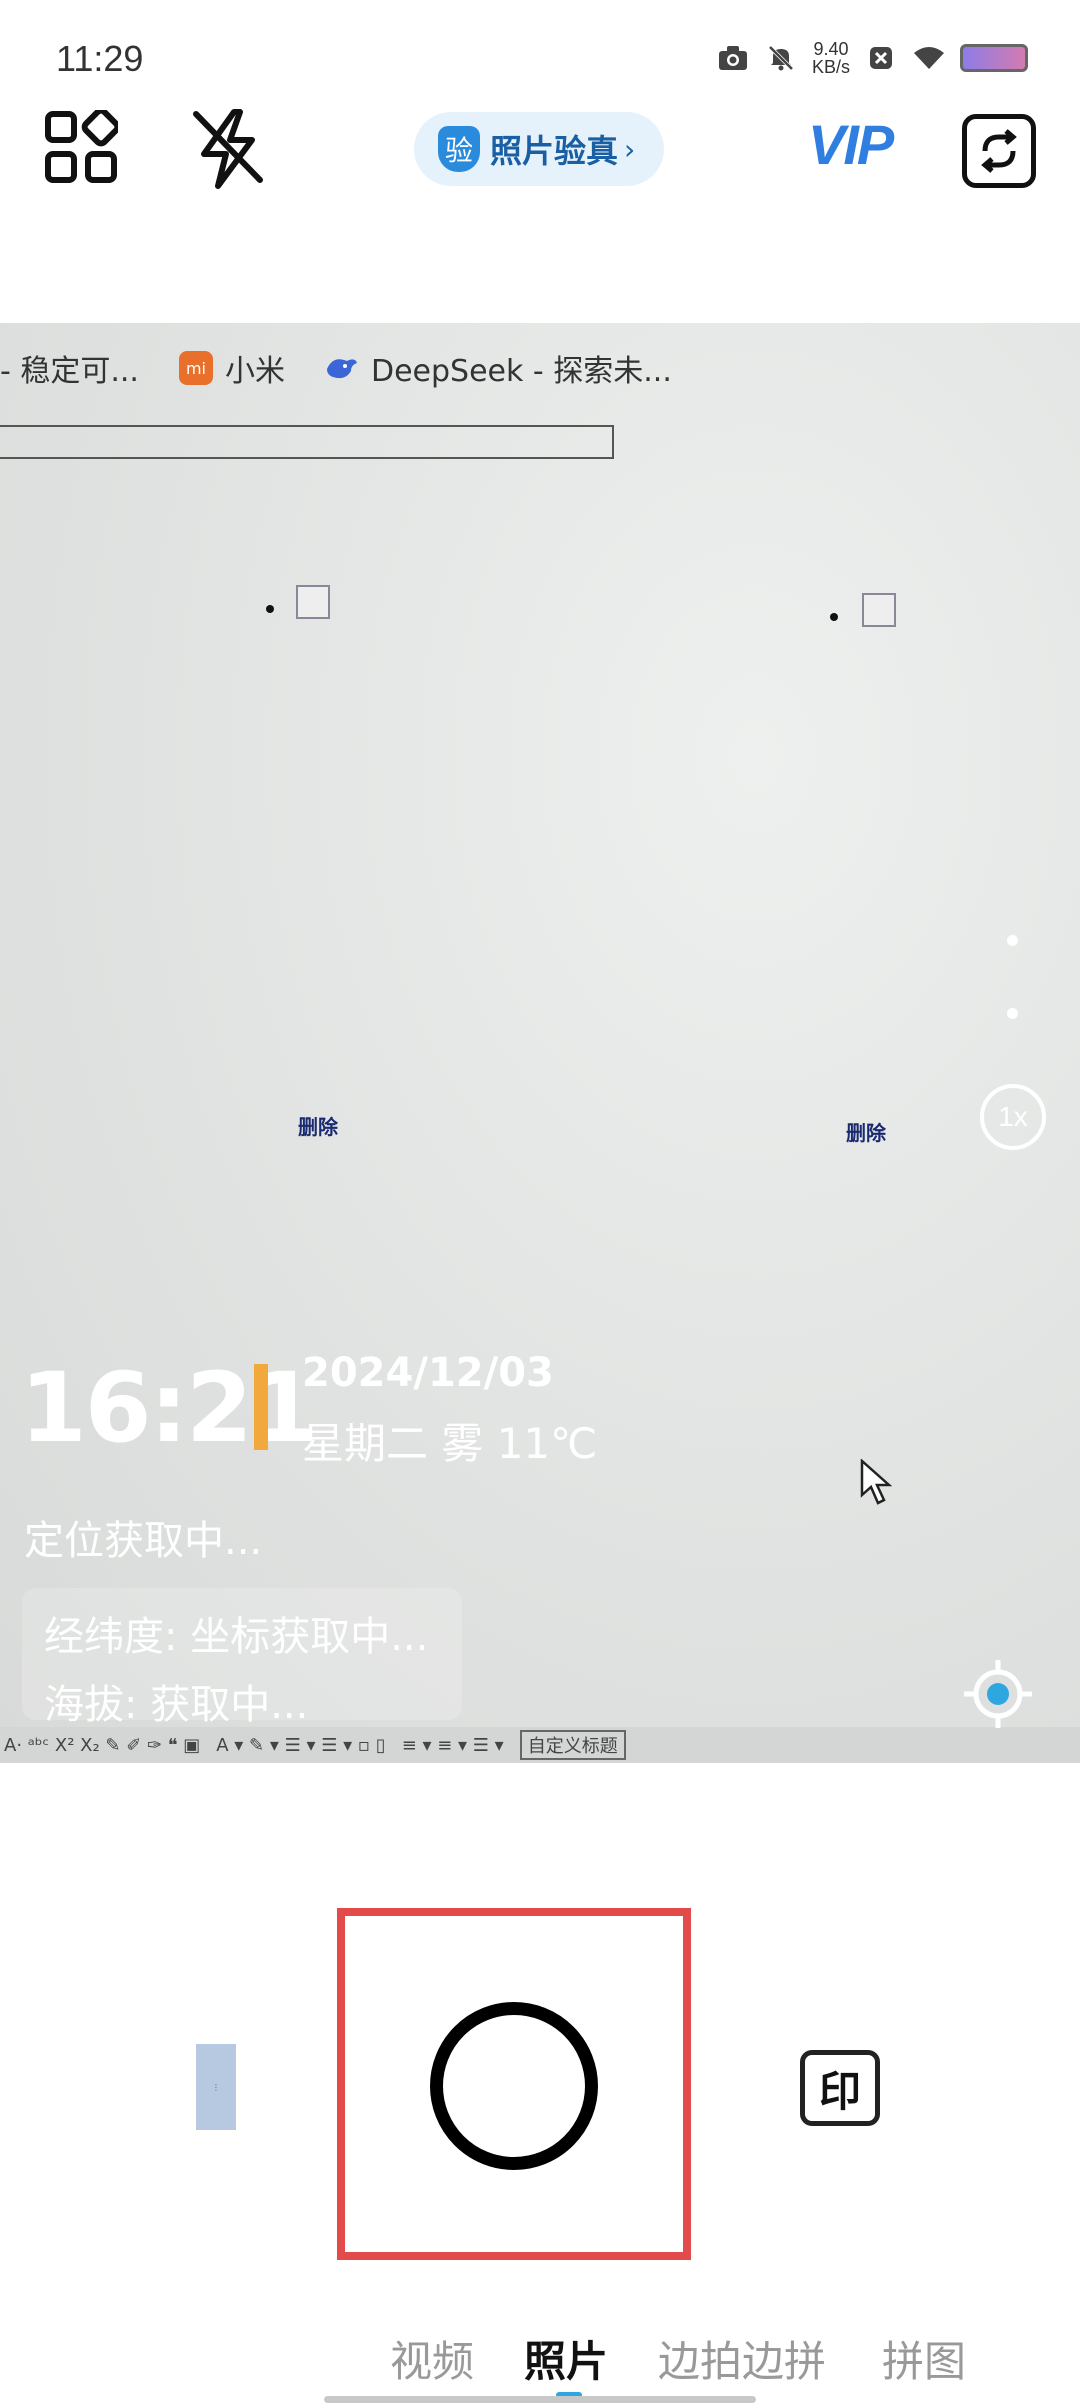 The height and width of the screenshot is (2408, 1080). I want to click on photo-verify-button: 验 照片验真 ›, so click(539, 149).